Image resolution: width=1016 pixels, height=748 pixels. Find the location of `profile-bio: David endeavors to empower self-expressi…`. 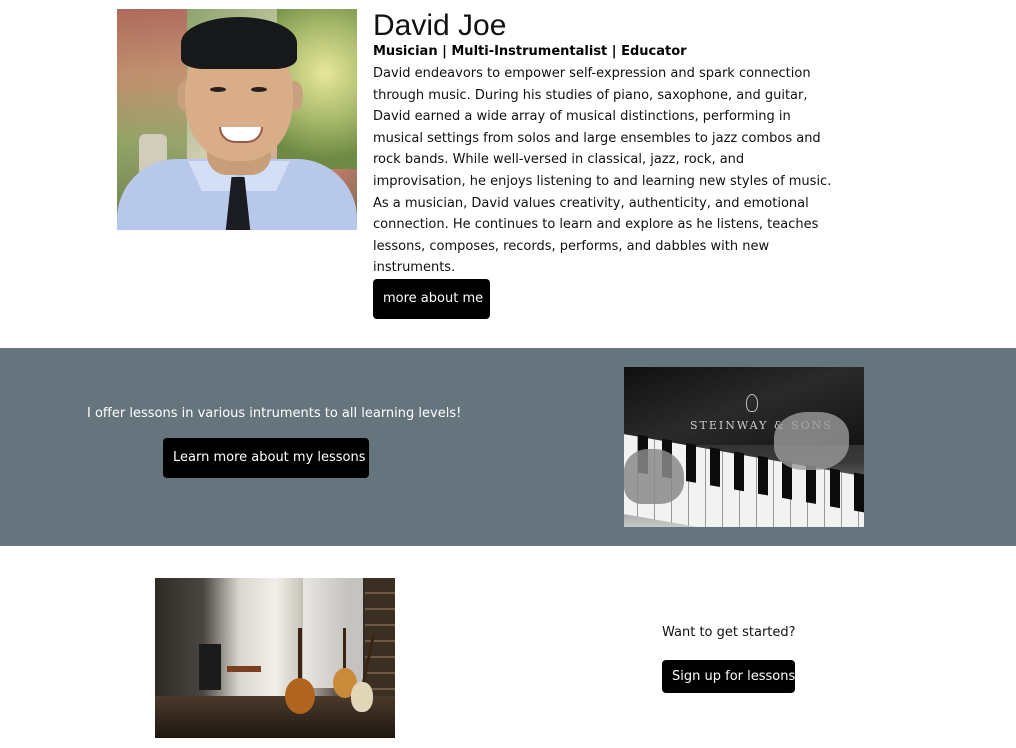

profile-bio: David endeavors to empower self-expressi… is located at coordinates (602, 171).